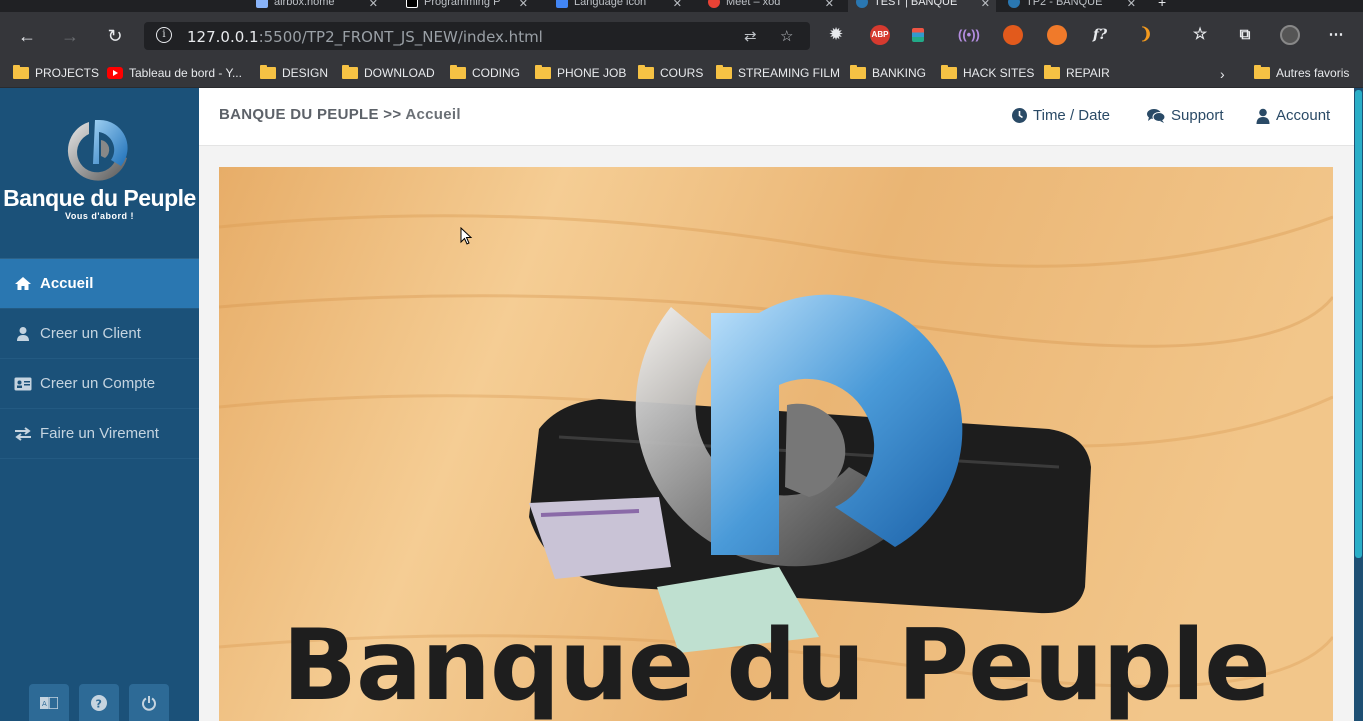 This screenshot has height=721, width=1363. Describe the element at coordinates (670, 72) in the screenshot. I see `bookmark-cours: COURS` at that location.